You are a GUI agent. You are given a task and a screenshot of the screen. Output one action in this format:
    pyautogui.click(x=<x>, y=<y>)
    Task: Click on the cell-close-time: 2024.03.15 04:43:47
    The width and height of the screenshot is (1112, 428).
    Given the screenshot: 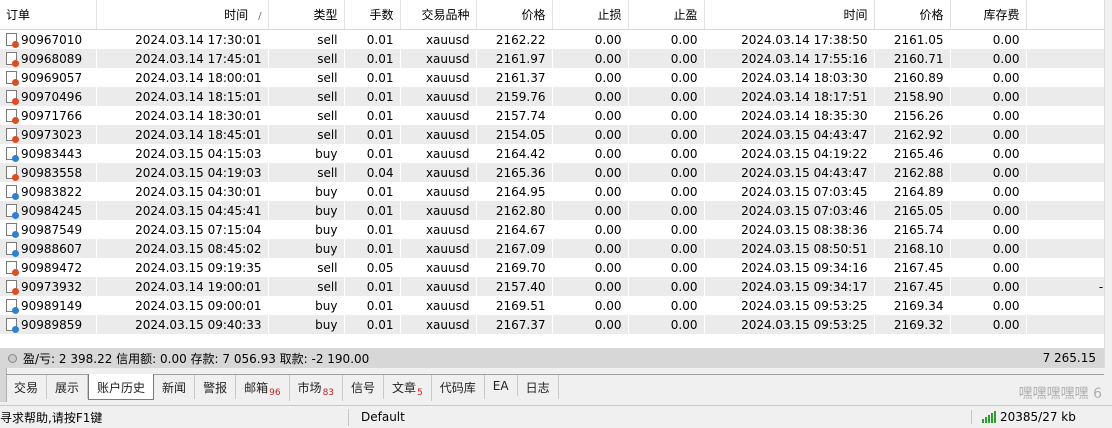 What is the action you would take?
    pyautogui.click(x=789, y=134)
    